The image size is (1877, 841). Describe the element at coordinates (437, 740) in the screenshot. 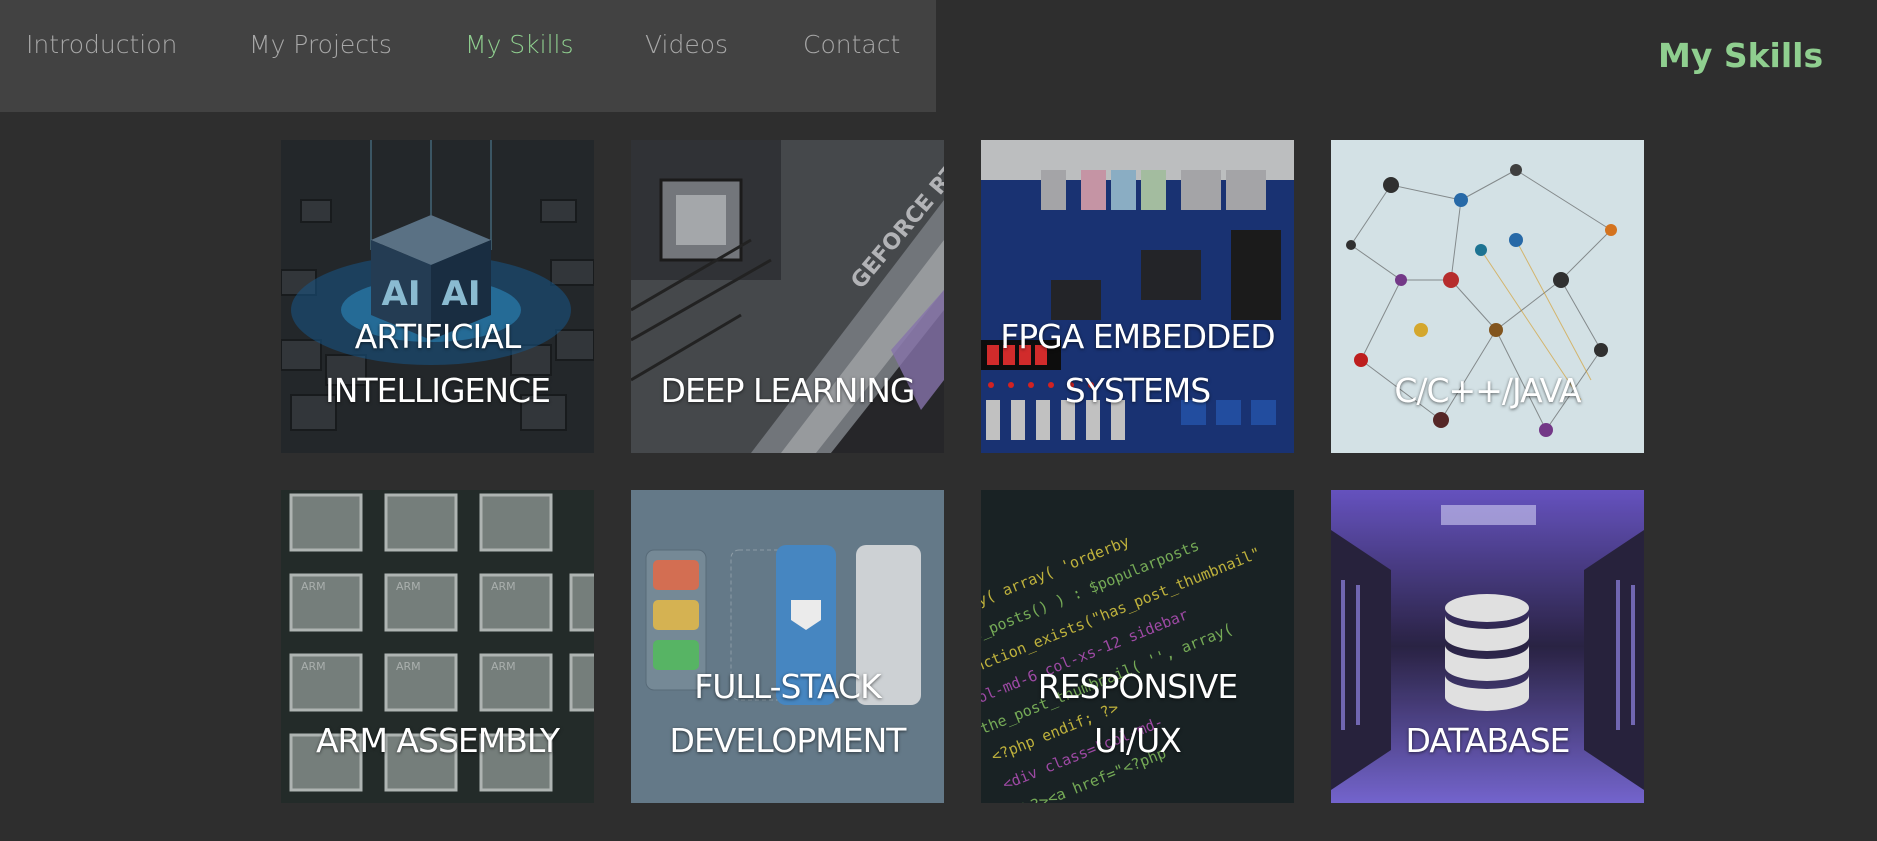

I see `skill-label: ARM ASSEMBLY` at that location.